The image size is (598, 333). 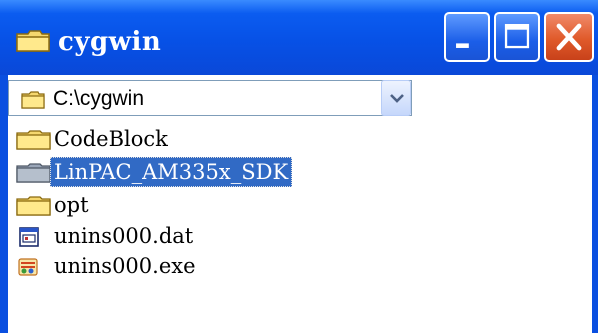 I want to click on chevron-down-icon, so click(x=397, y=98).